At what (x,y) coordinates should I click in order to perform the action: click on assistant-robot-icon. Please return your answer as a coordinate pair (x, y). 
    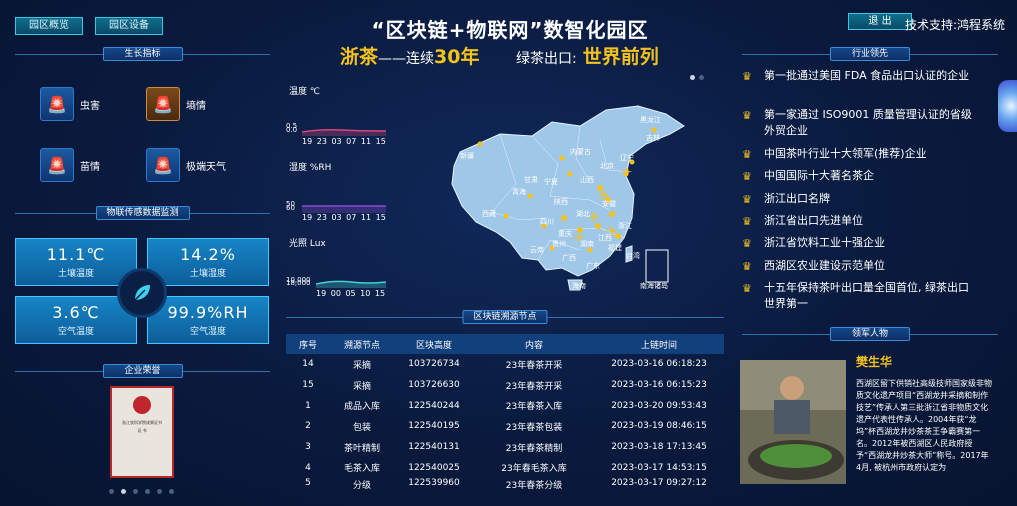
    Looking at the image, I should click on (1007, 106).